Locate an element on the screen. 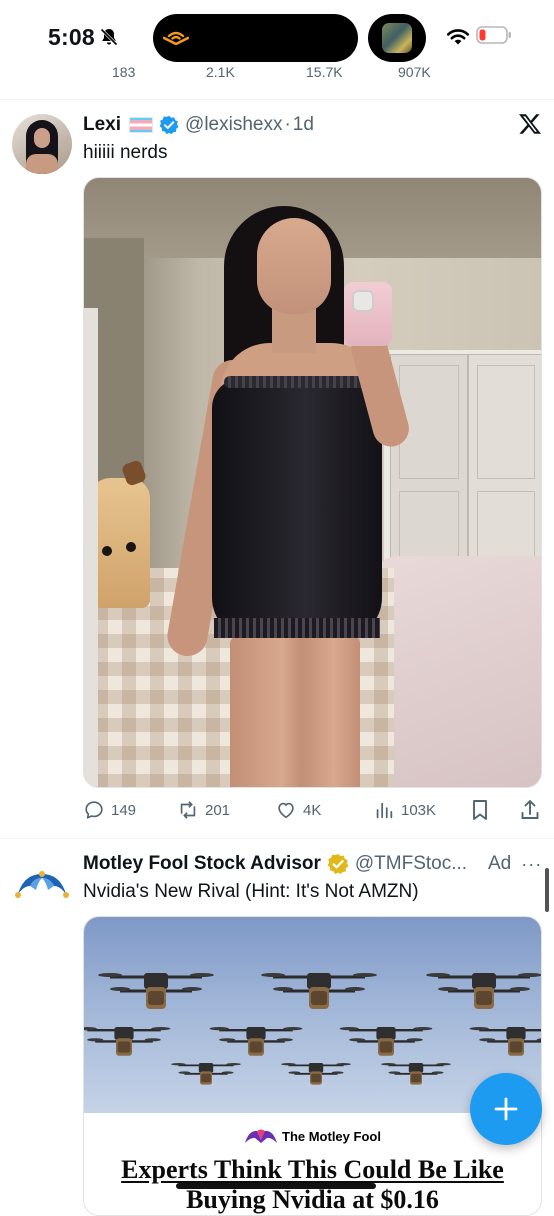 This screenshot has width=554, height=1216. reply-button: 149 is located at coordinates (109, 810).